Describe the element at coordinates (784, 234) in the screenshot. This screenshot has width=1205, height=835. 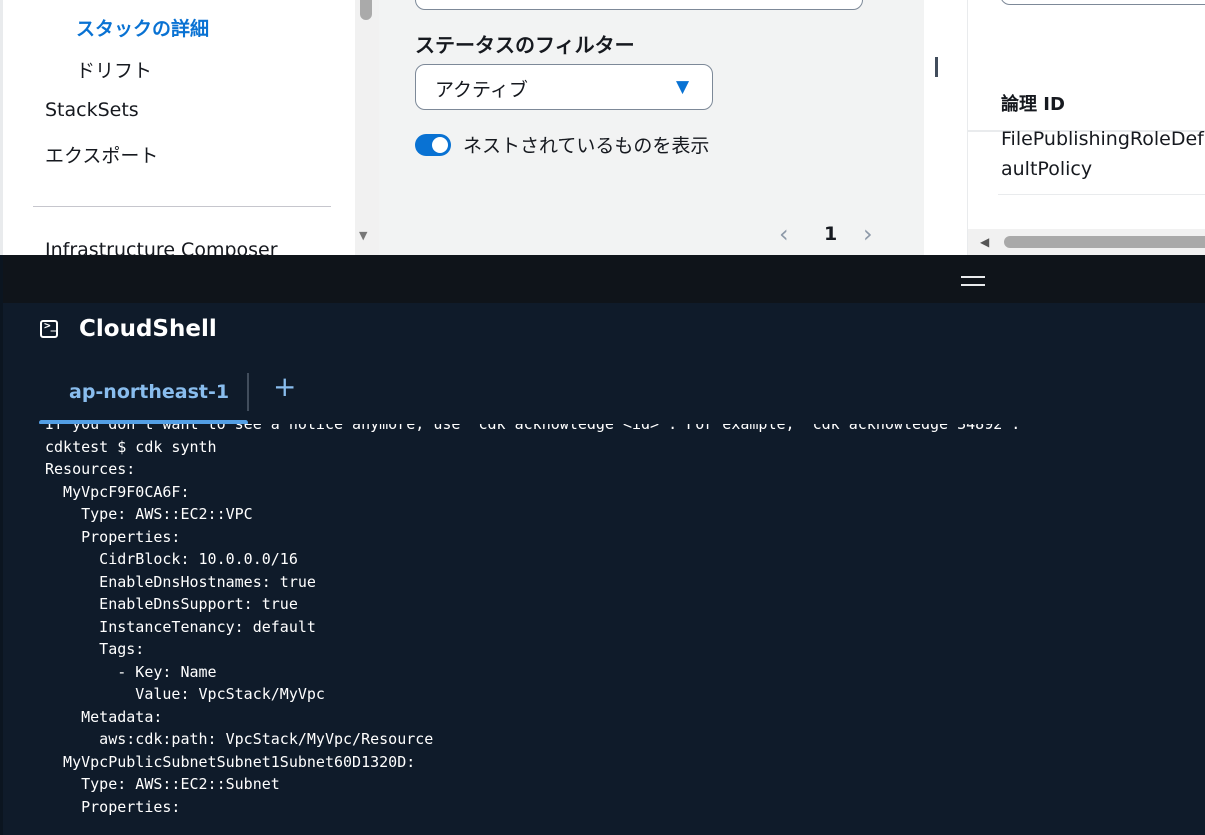
I see `chevron-left-icon: ‹` at that location.